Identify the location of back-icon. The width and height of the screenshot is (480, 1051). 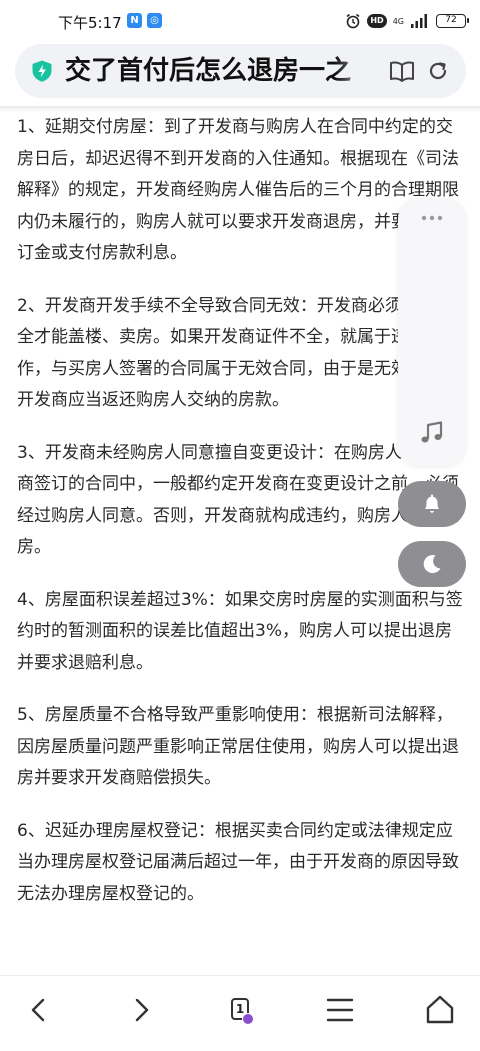
(38, 1010).